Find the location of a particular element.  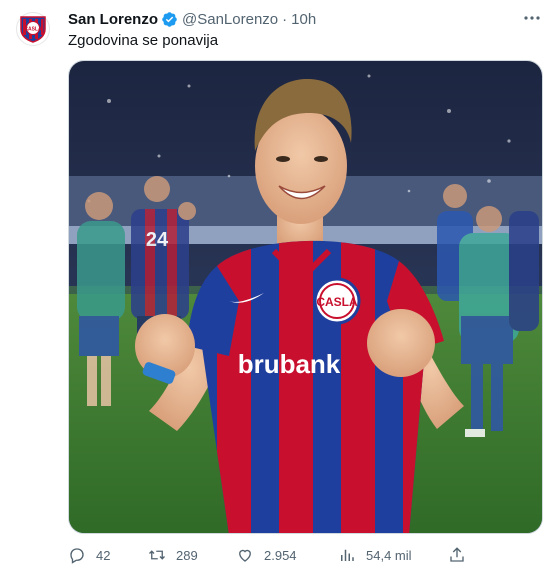

verified-badge-icon is located at coordinates (169, 19).